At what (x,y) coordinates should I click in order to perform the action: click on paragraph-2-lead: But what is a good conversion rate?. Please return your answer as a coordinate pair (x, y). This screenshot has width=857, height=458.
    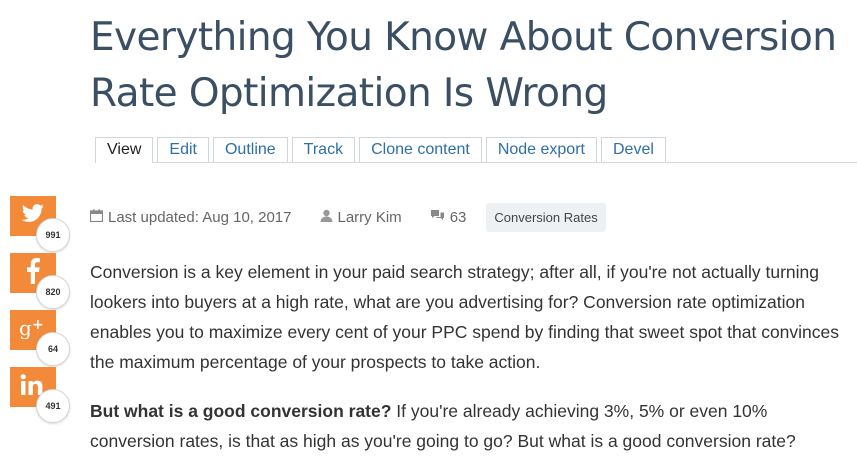
    Looking at the image, I should click on (241, 411).